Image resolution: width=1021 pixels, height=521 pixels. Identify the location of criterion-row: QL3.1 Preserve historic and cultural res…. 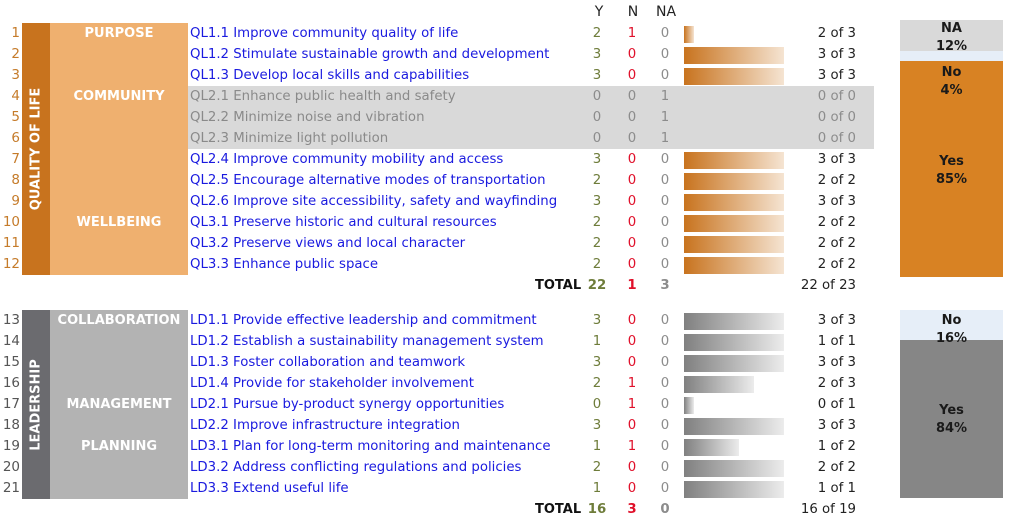
(538, 222).